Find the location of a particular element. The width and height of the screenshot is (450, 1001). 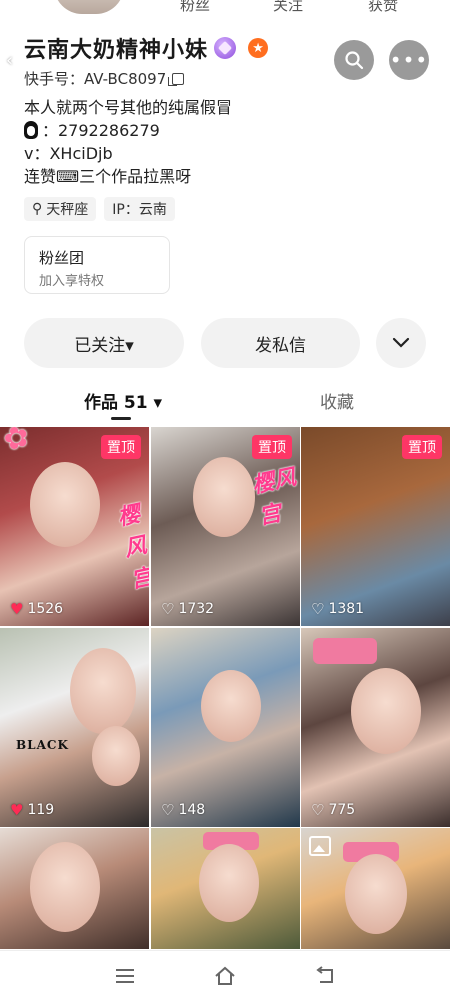

search-button is located at coordinates (354, 60).